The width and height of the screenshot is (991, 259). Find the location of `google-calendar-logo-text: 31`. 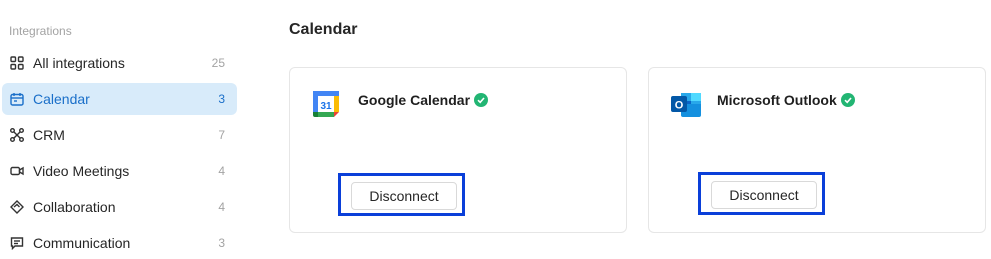

google-calendar-logo-text: 31 is located at coordinates (326, 106).